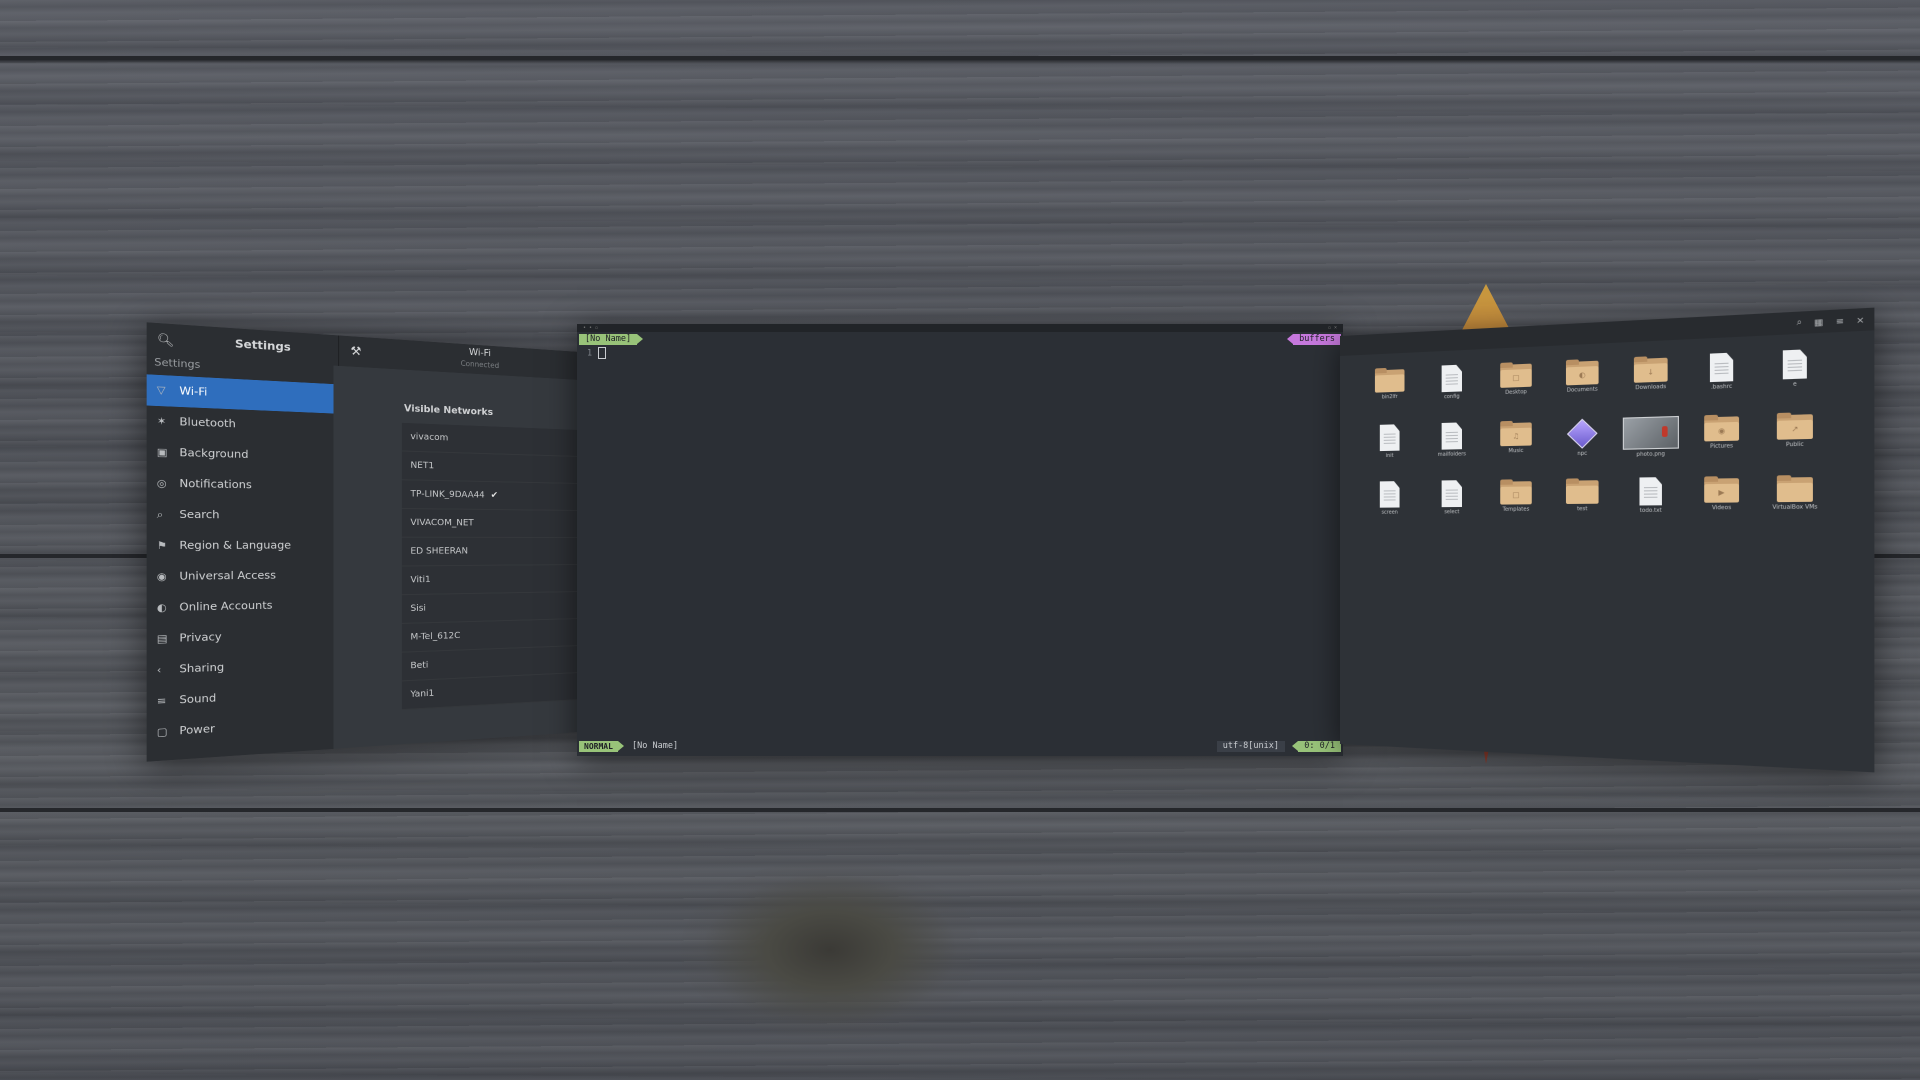 This screenshot has height=1080, width=1920. Describe the element at coordinates (1451, 504) in the screenshot. I see `file-item: select` at that location.